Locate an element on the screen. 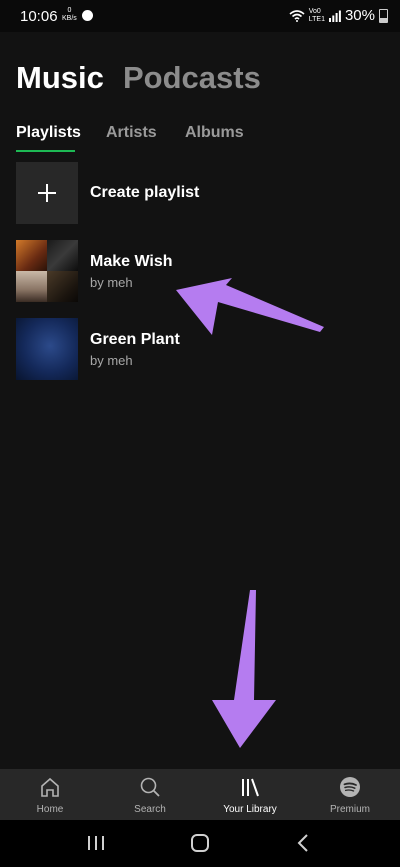 The width and height of the screenshot is (400, 867). create-playlist-label: Create playlist is located at coordinates (144, 193).